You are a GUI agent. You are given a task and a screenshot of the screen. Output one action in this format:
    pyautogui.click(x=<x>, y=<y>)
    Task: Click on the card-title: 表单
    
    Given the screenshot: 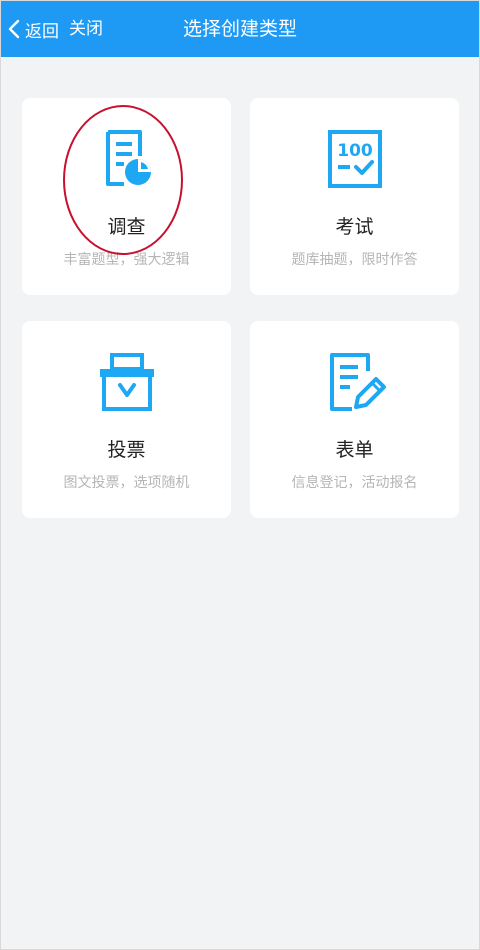 What is the action you would take?
    pyautogui.click(x=354, y=450)
    